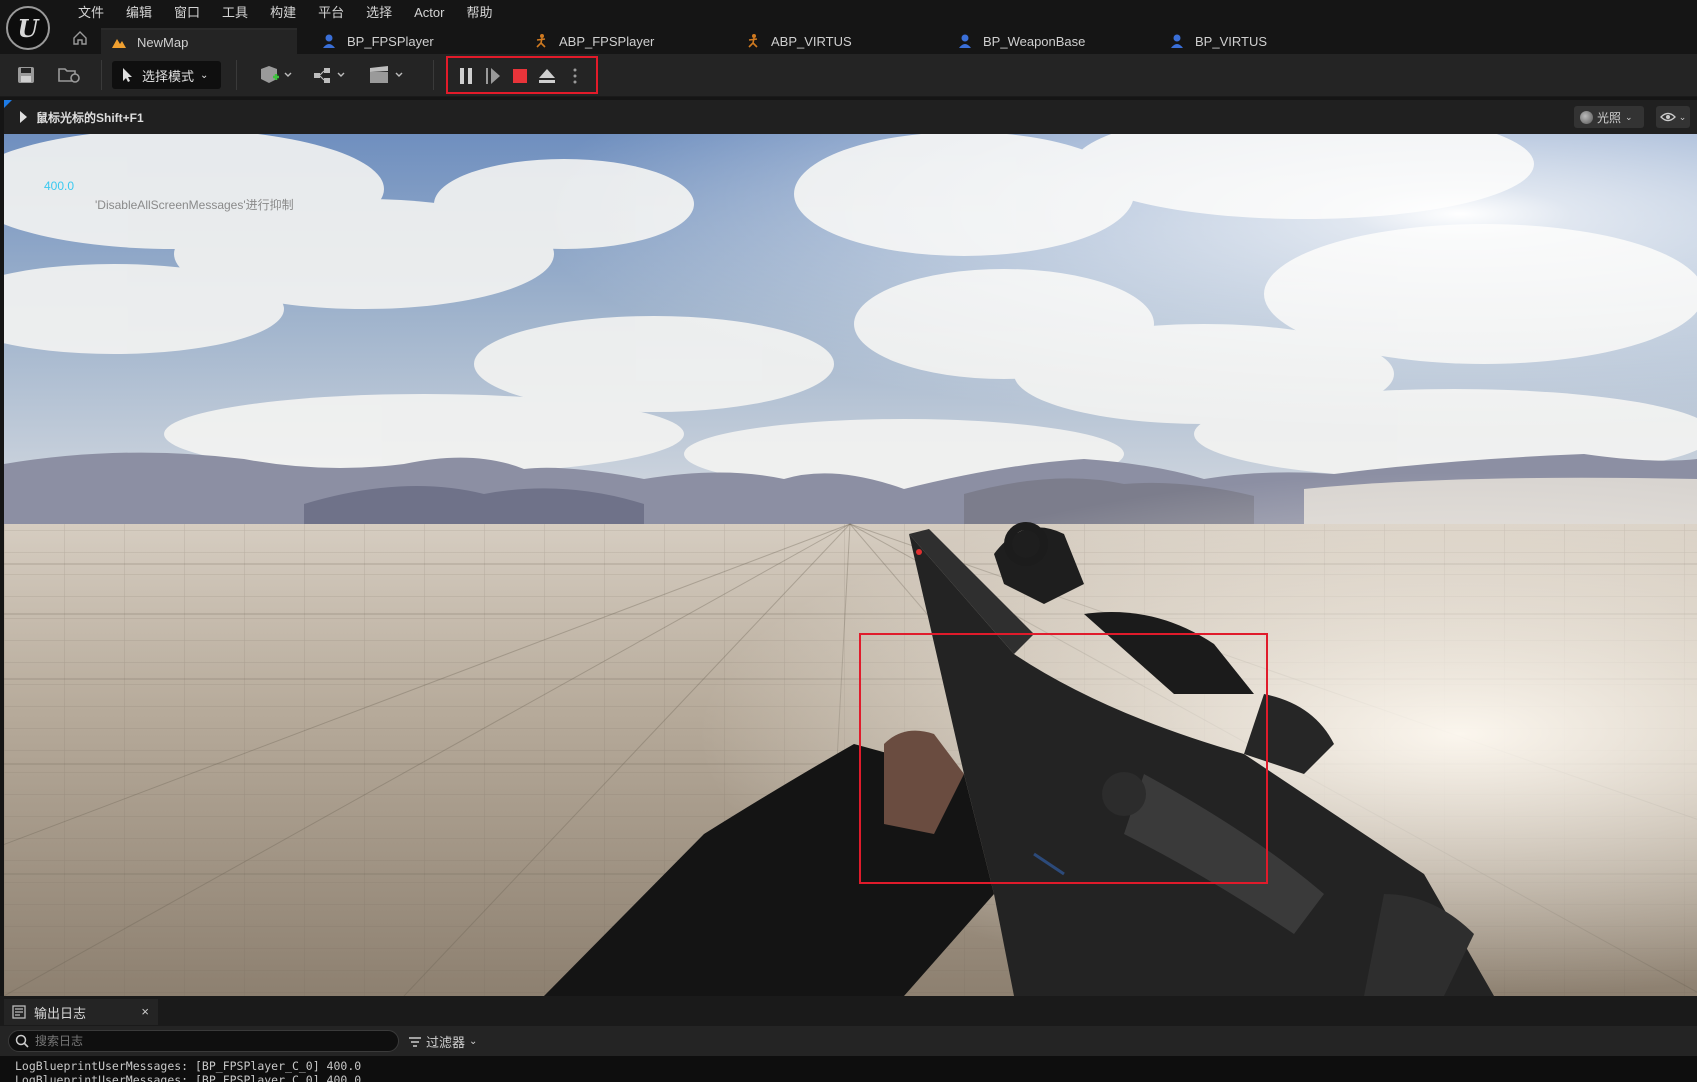 The width and height of the screenshot is (1697, 1082). I want to click on debug-suppress-message: 'DisableAllScreenMessages'进行抑制, so click(194, 205).